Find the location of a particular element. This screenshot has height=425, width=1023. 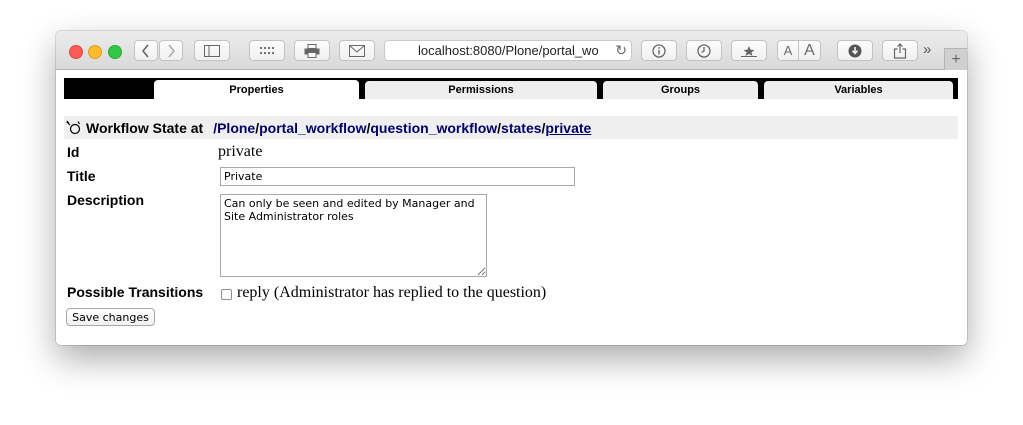

save-changes-button: Save changes is located at coordinates (110, 317).